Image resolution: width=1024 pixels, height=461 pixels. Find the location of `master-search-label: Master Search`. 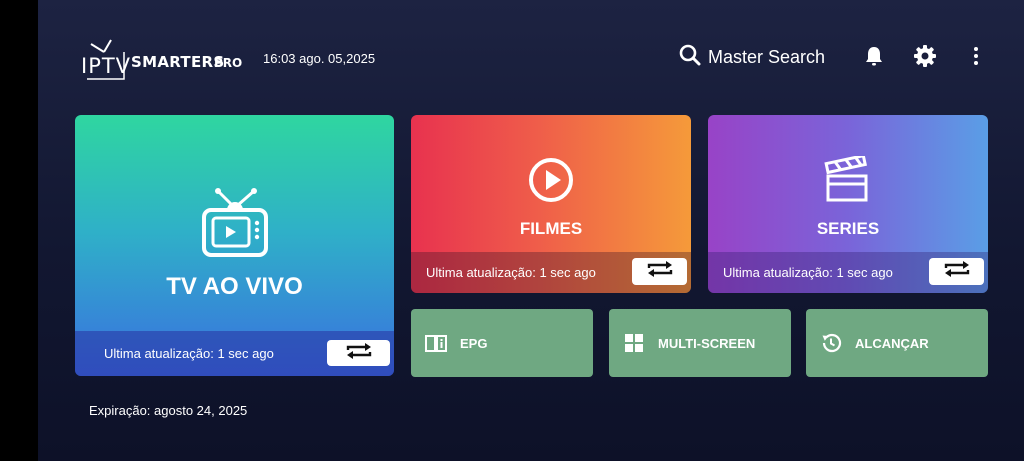

master-search-label: Master Search is located at coordinates (767, 56).